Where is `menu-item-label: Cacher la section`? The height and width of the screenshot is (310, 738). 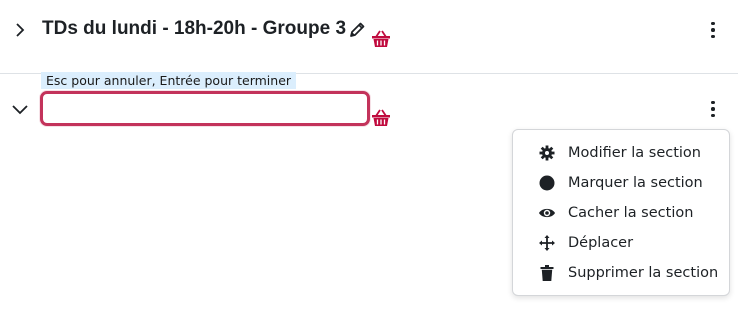 menu-item-label: Cacher la section is located at coordinates (631, 213).